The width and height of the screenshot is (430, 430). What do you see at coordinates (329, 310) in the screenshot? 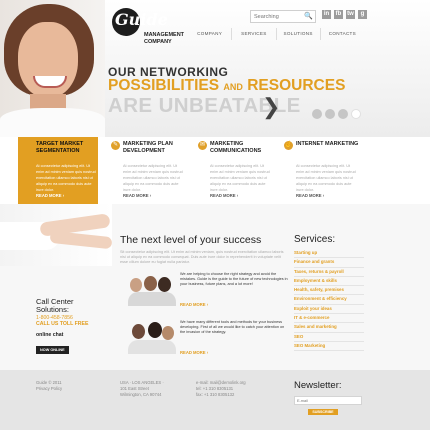
I see `service-link: Exploit your ideas` at bounding box center [329, 310].